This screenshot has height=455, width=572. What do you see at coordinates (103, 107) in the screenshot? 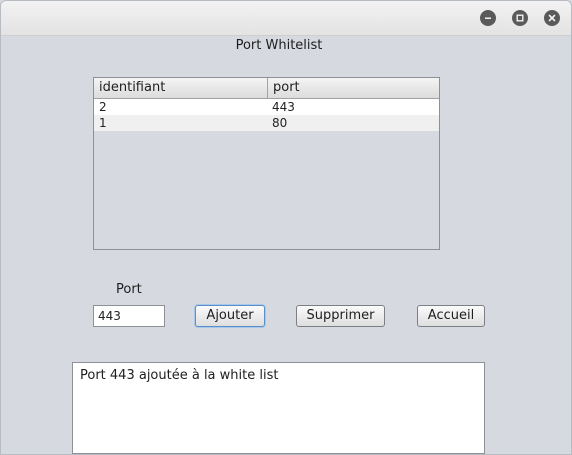
I see `cell-identifiant: 2` at bounding box center [103, 107].